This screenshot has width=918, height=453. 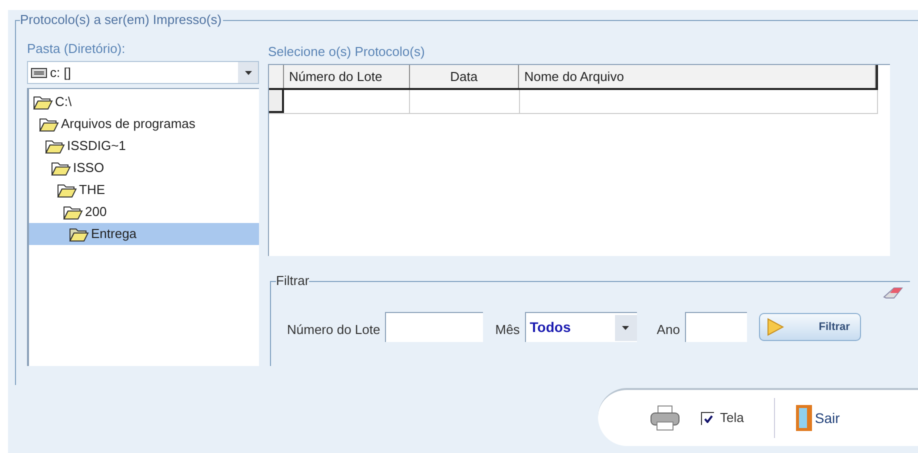 I want to click on tree-item: THE, so click(x=144, y=190).